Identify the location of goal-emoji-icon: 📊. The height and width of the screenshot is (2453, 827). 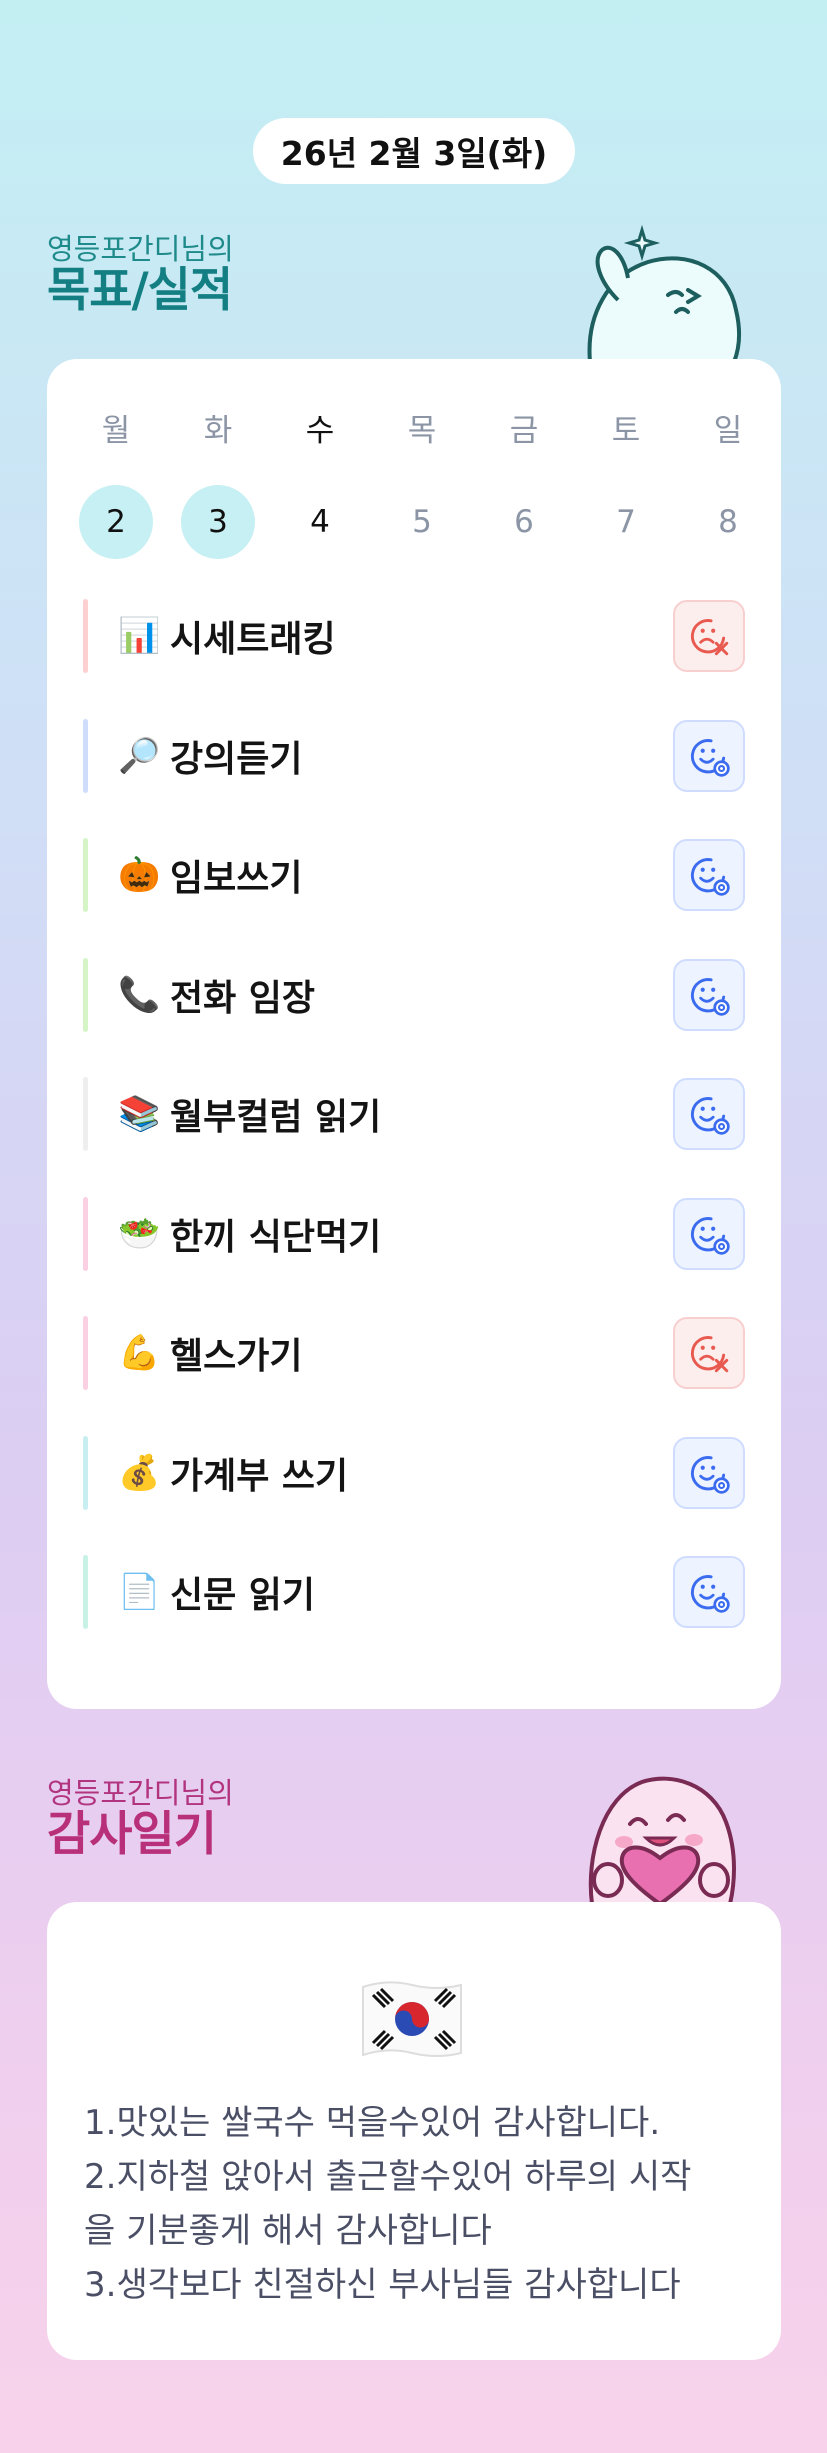
(139, 636).